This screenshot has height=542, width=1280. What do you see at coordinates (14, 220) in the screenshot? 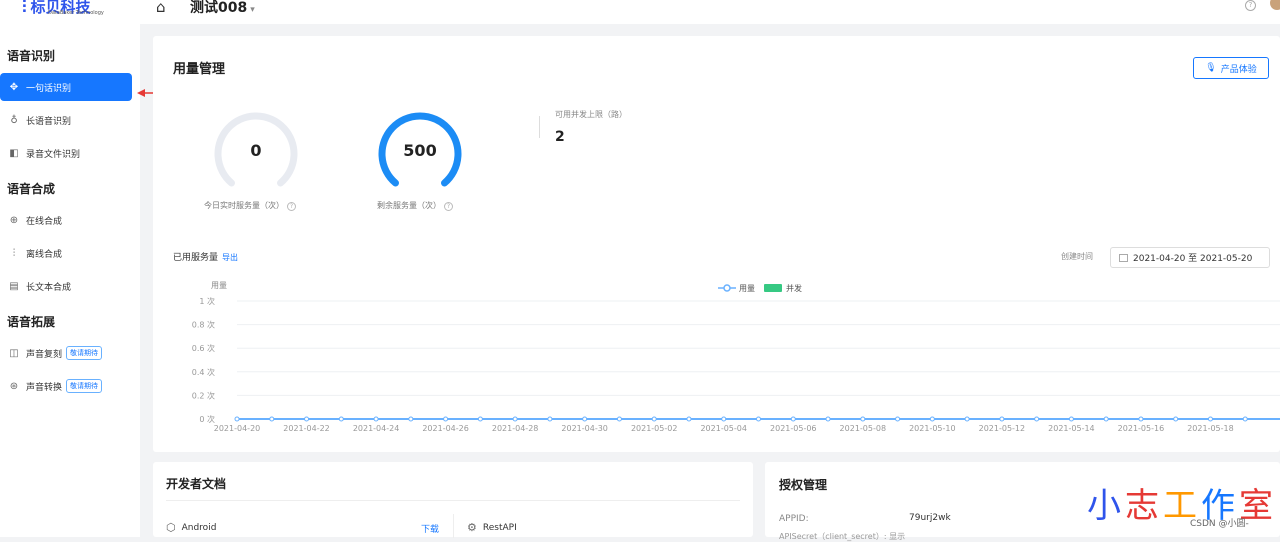
I see `plus-circle-icon: ⊕` at bounding box center [14, 220].